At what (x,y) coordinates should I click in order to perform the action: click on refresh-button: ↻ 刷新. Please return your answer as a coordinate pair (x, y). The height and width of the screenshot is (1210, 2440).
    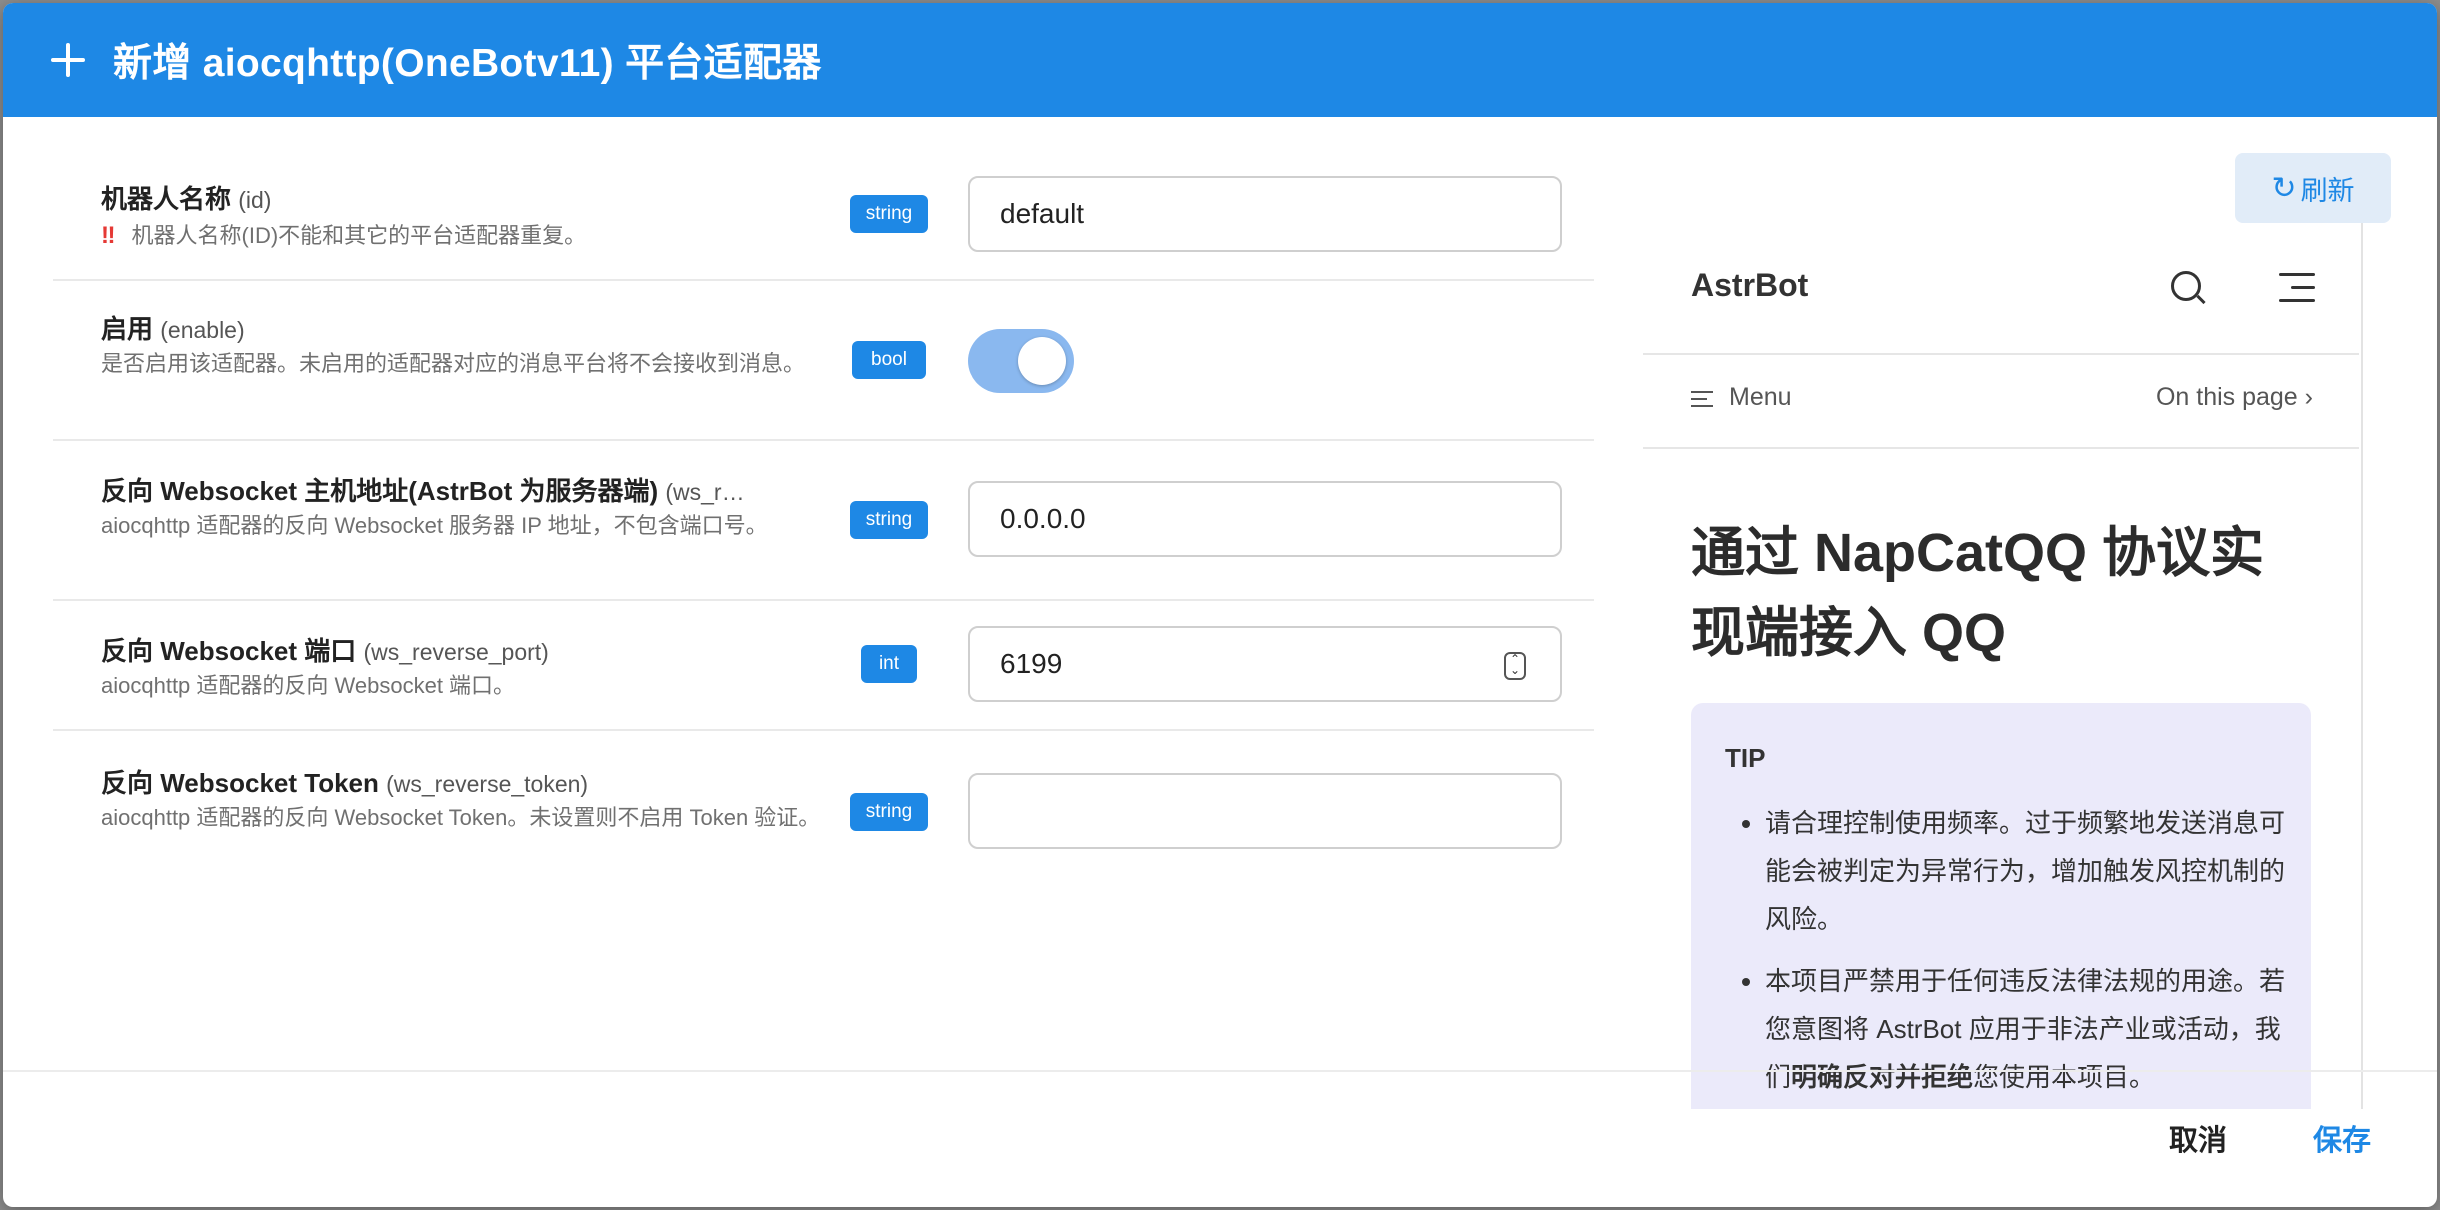
    Looking at the image, I should click on (2313, 188).